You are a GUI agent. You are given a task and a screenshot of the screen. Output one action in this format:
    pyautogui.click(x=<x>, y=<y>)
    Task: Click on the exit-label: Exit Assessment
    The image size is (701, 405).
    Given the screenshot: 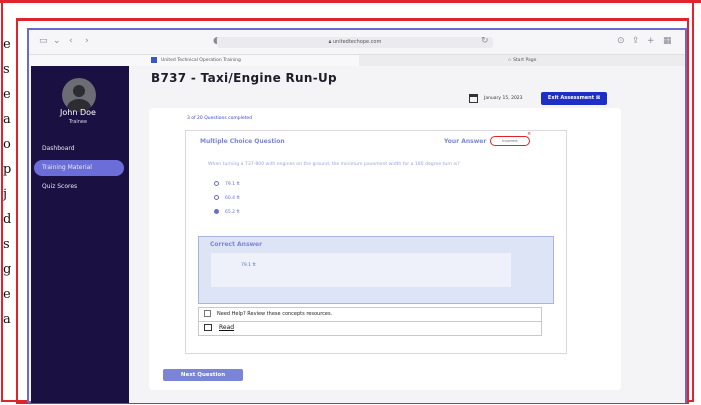 What is the action you would take?
    pyautogui.click(x=571, y=98)
    